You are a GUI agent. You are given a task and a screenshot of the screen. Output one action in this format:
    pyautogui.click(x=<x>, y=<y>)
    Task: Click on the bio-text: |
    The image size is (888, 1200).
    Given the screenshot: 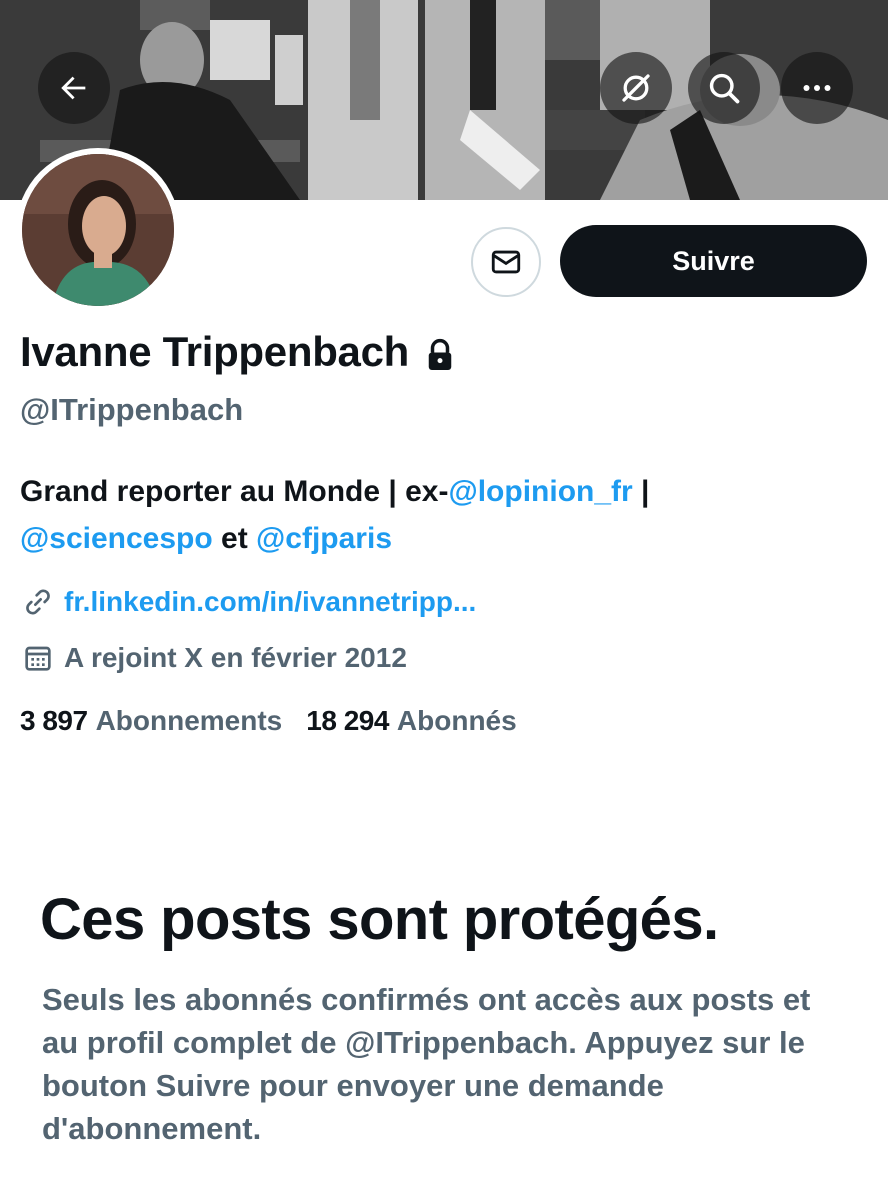 What is the action you would take?
    pyautogui.click(x=641, y=491)
    